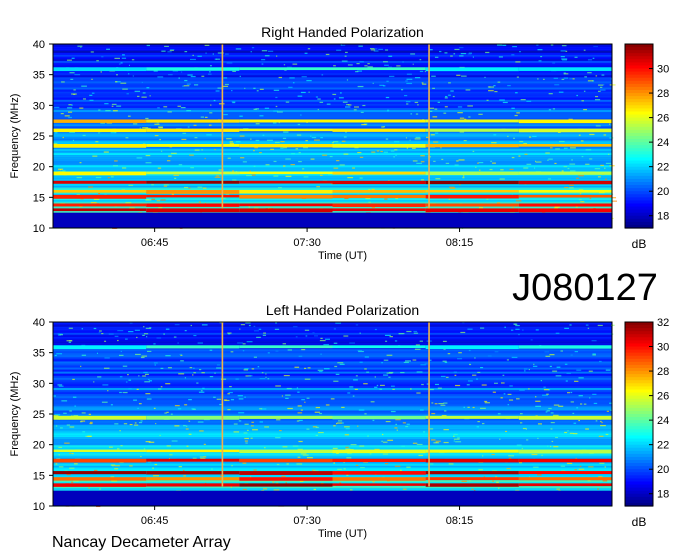 The width and height of the screenshot is (680, 552). I want to click on x-tick-label: 08:15, so click(460, 521).